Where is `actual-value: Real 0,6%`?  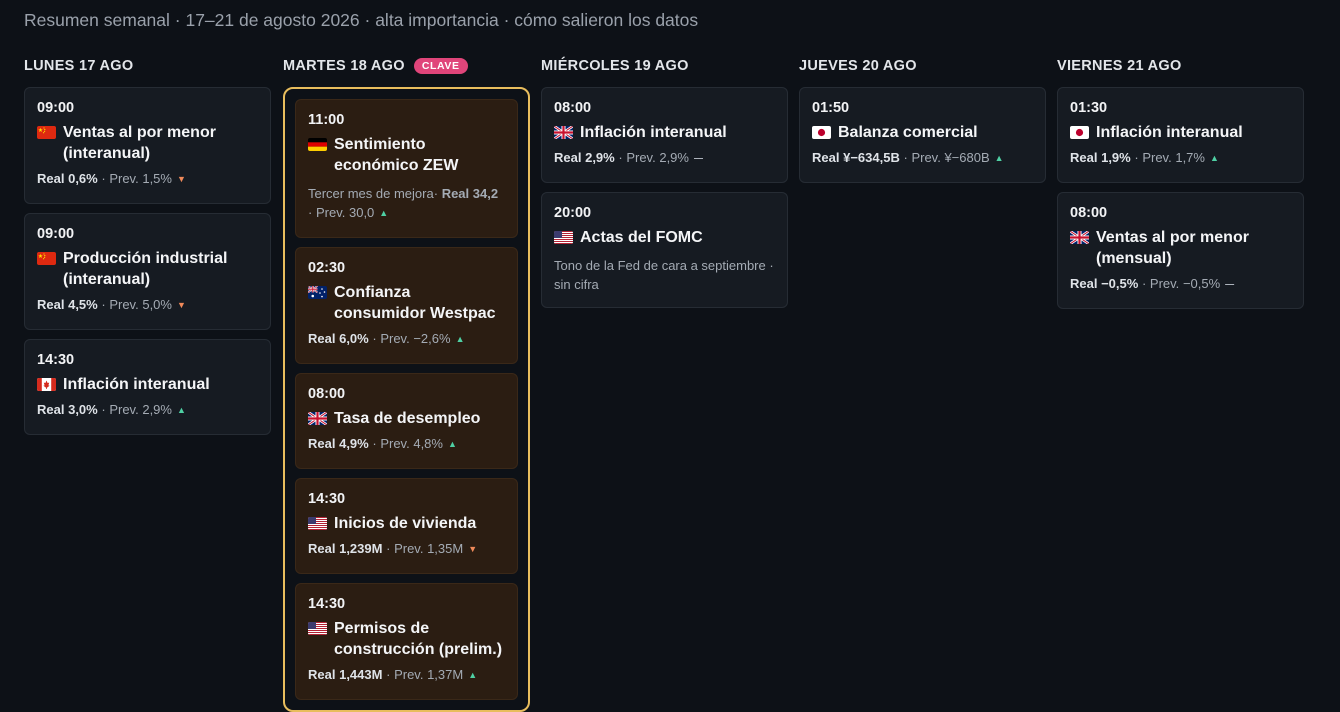
actual-value: Real 0,6% is located at coordinates (67, 178).